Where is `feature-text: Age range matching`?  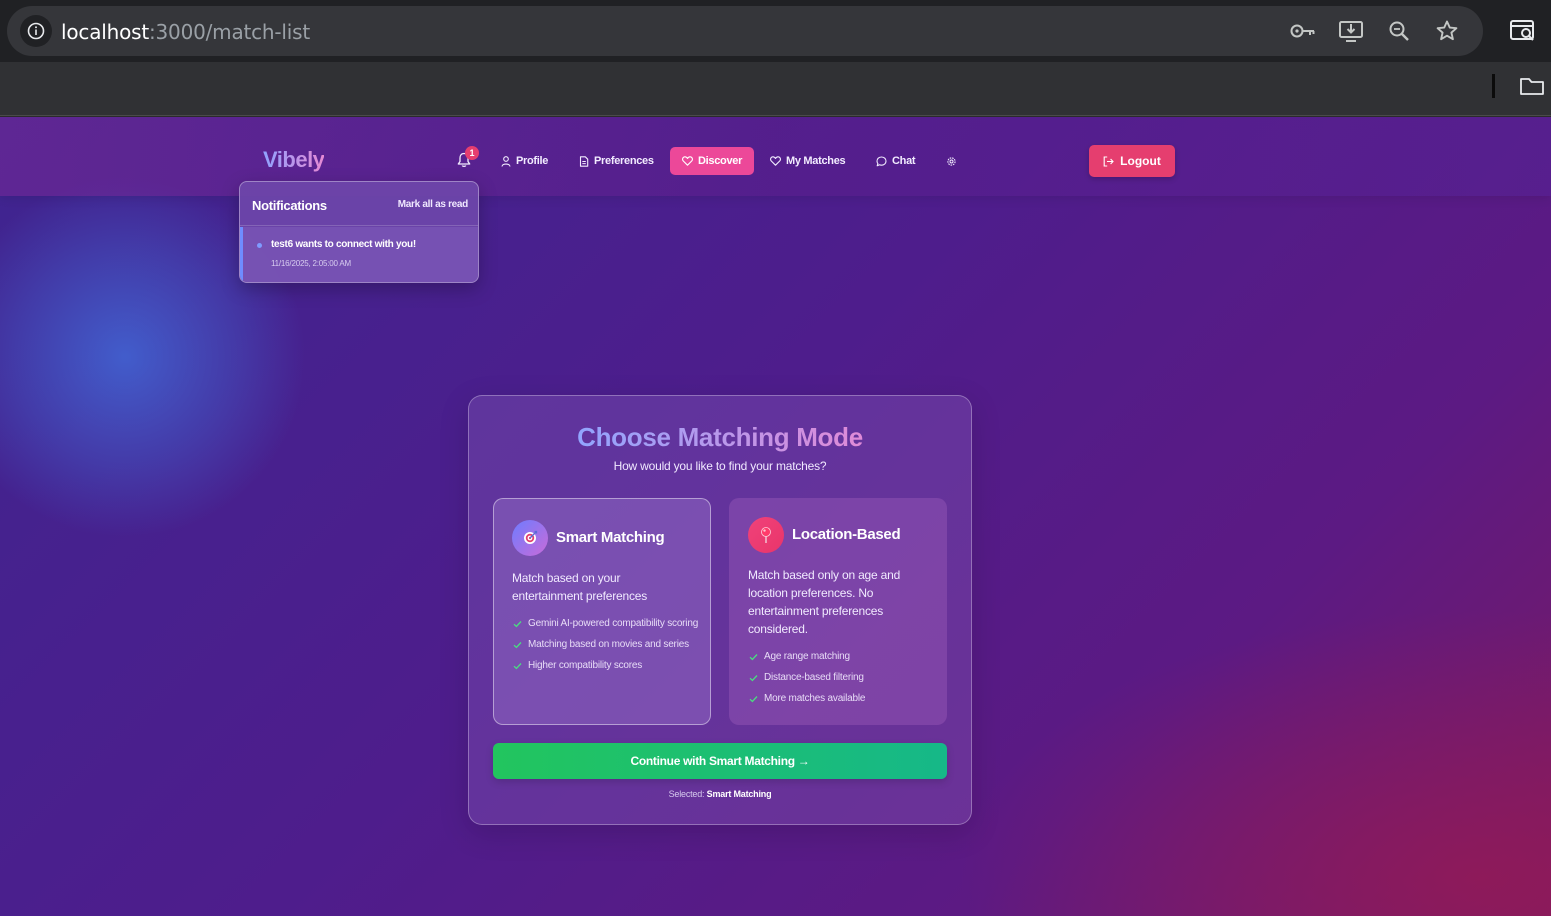 feature-text: Age range matching is located at coordinates (807, 656).